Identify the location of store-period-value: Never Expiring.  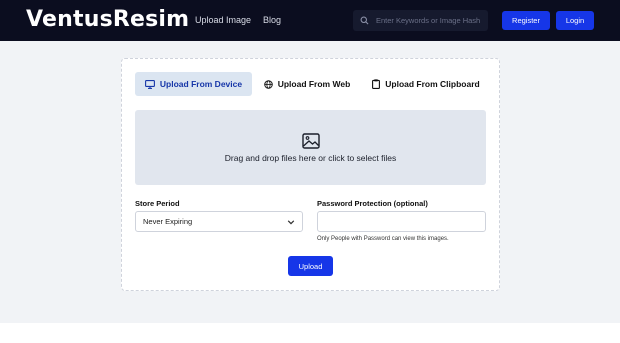
(168, 221).